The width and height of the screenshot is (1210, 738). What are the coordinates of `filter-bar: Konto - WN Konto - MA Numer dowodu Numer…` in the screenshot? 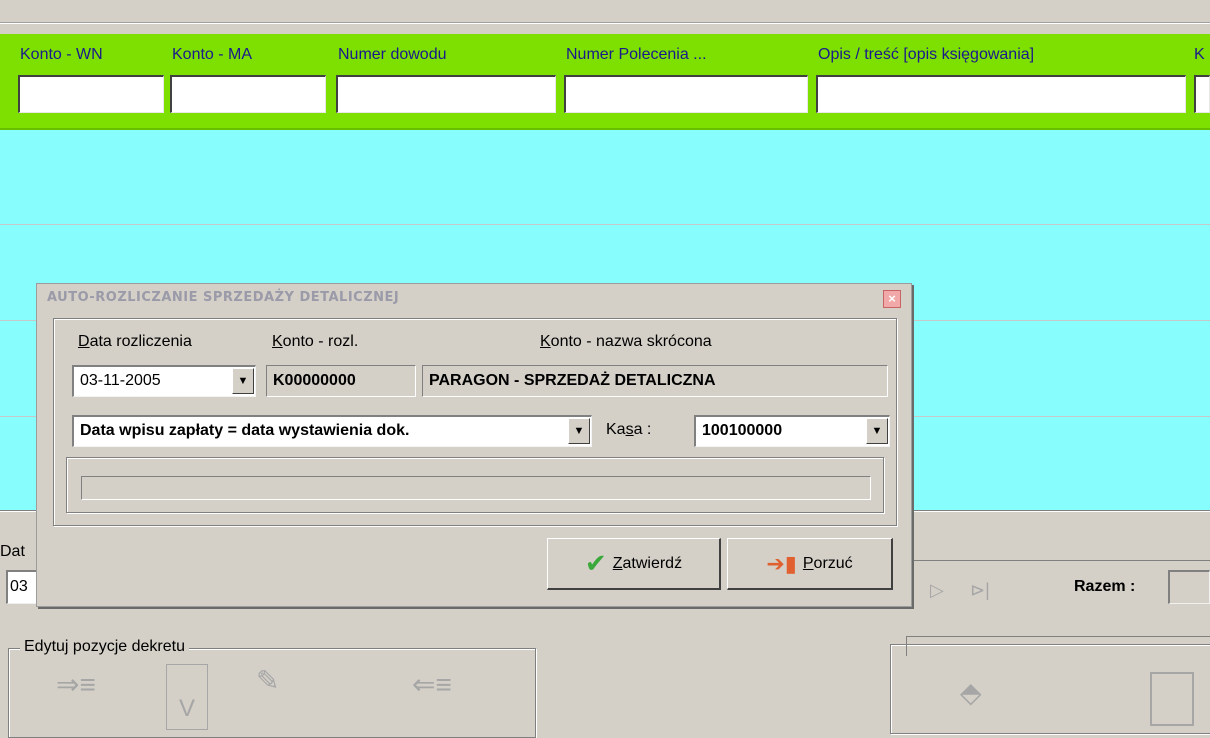 It's located at (605, 82).